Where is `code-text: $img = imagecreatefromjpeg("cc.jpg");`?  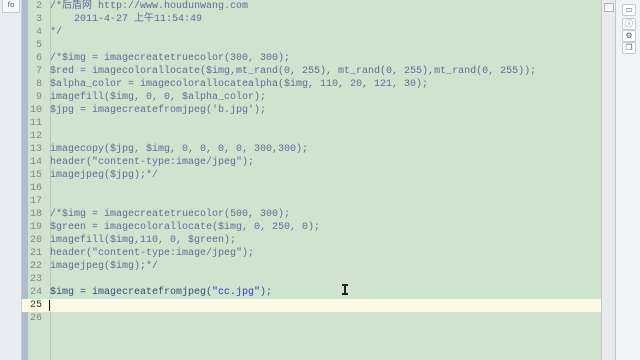
code-text: $img = imagecreatefromjpeg("cc.jpg"); is located at coordinates (161, 292).